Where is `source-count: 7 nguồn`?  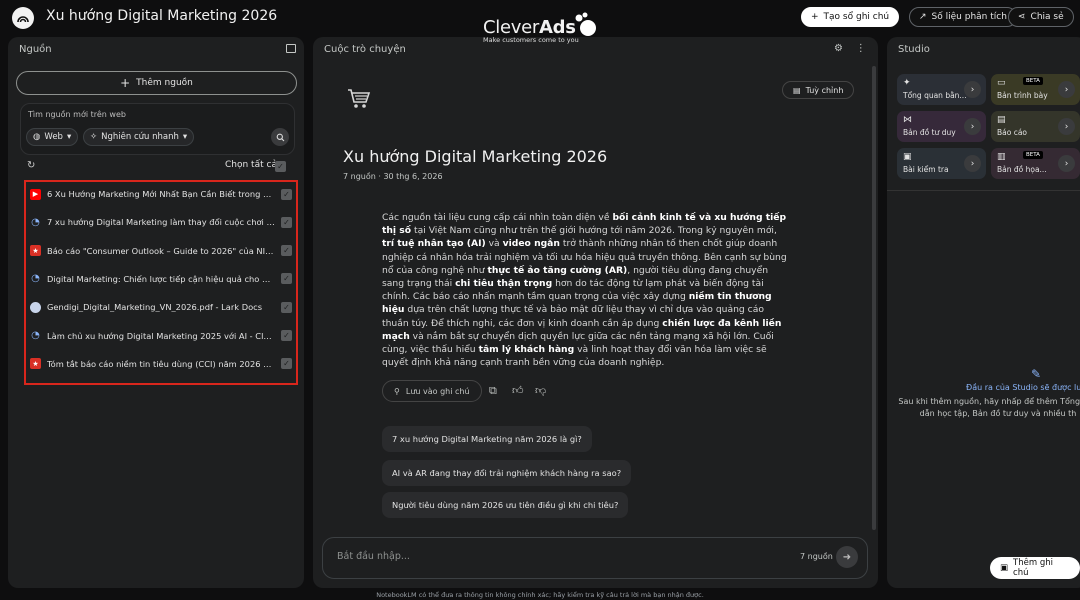
source-count: 7 nguồn is located at coordinates (816, 556).